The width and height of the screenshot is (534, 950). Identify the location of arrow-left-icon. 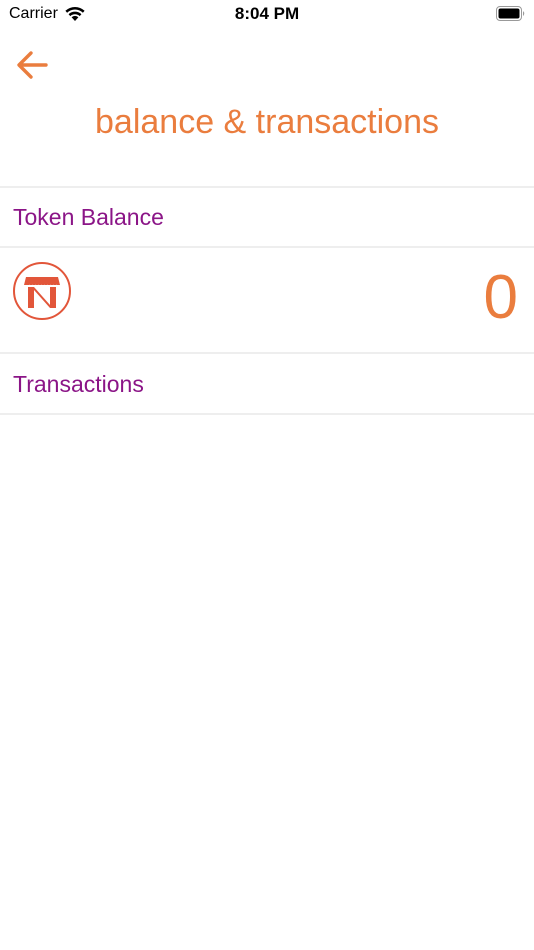
(32, 65).